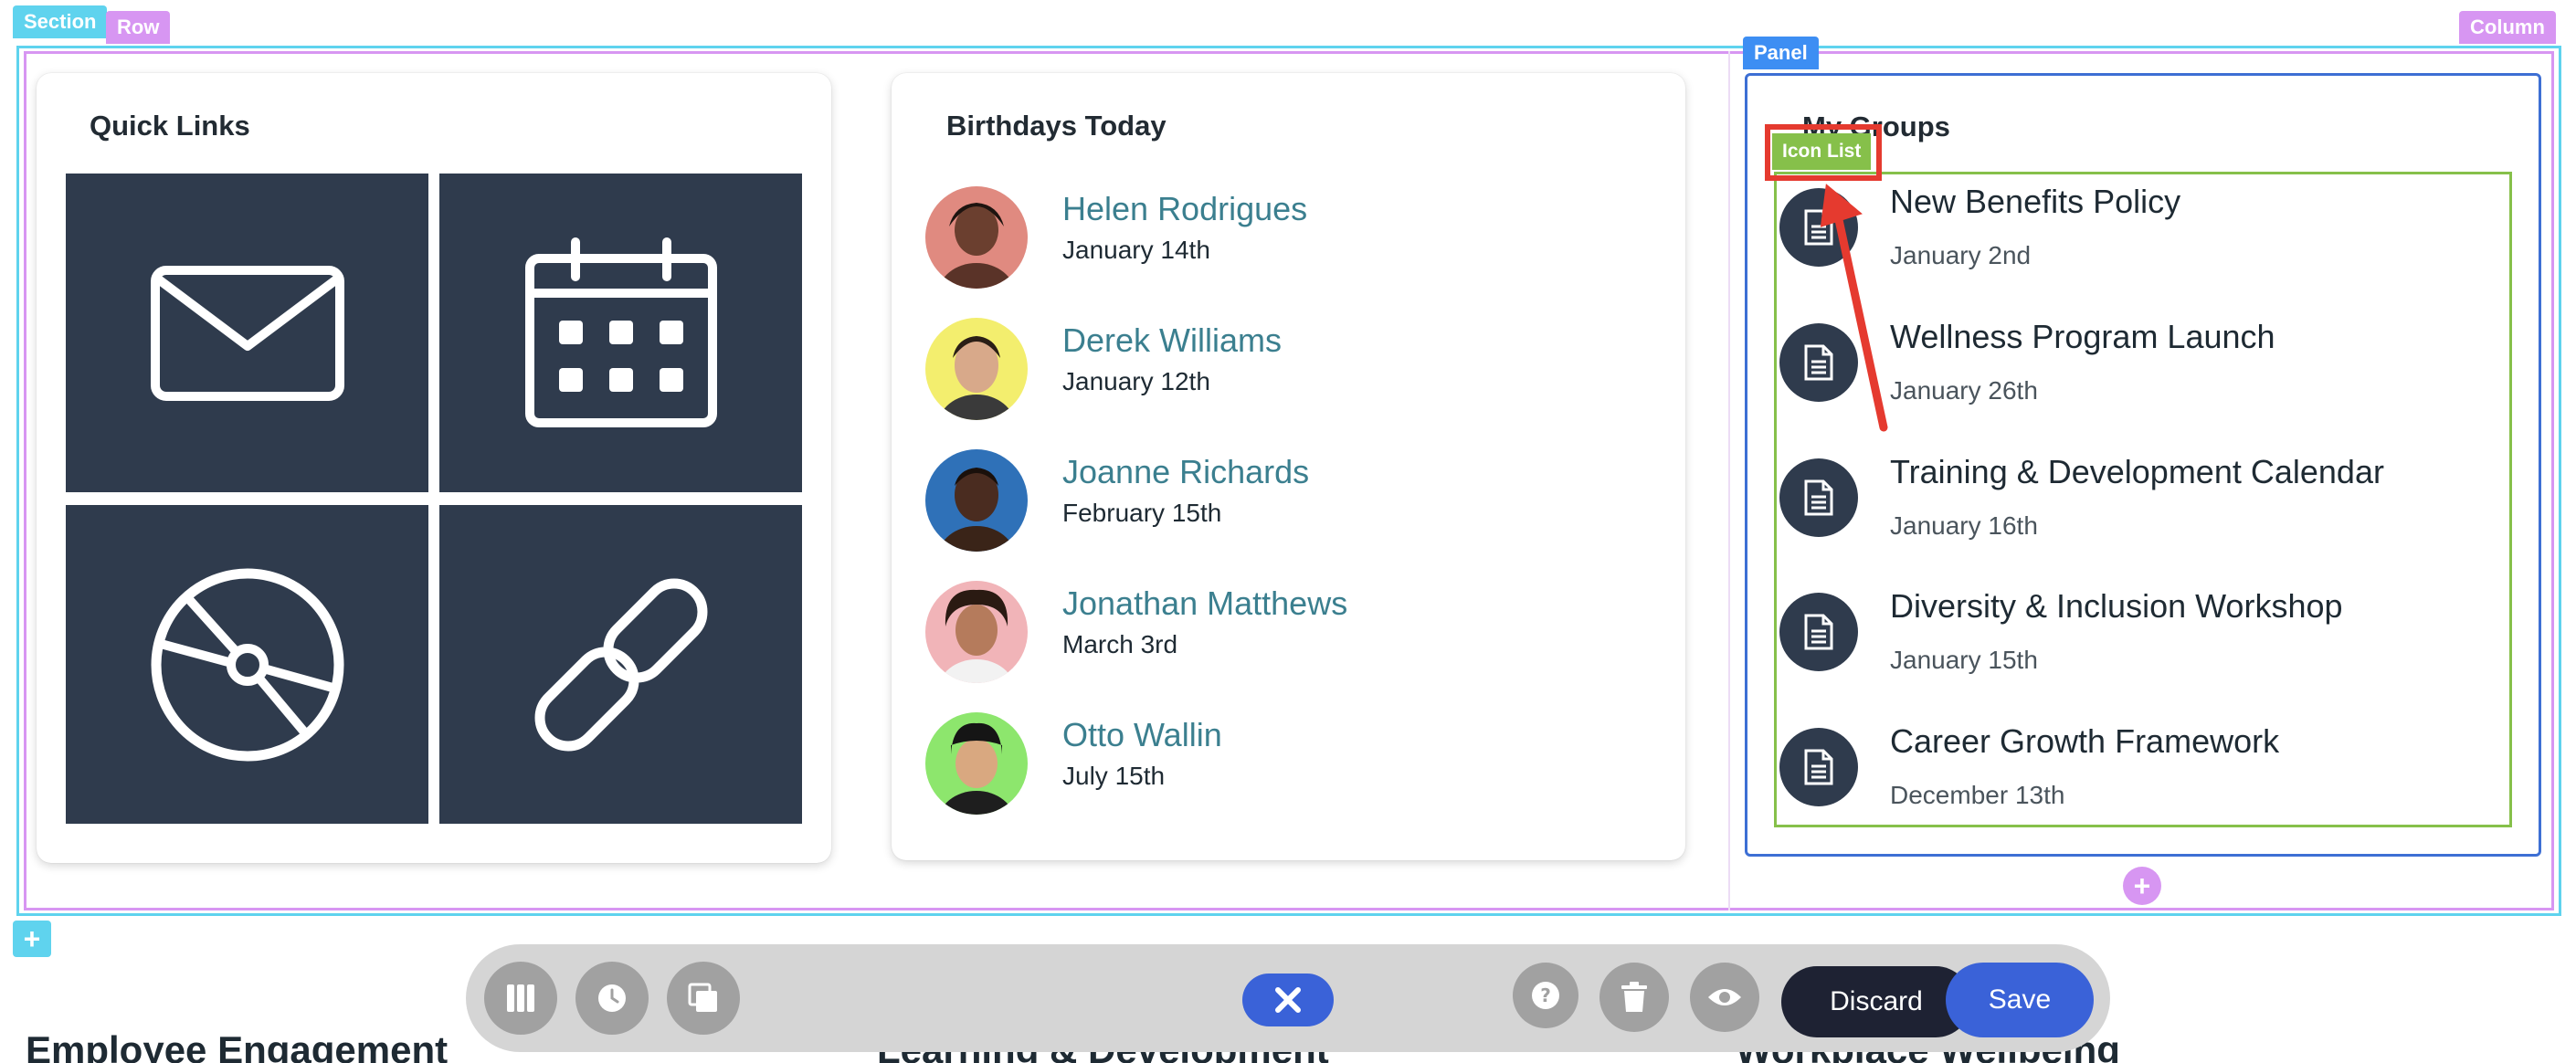 The width and height of the screenshot is (2576, 1063). Describe the element at coordinates (1184, 209) in the screenshot. I see `person-name: Helen Rodrigues` at that location.